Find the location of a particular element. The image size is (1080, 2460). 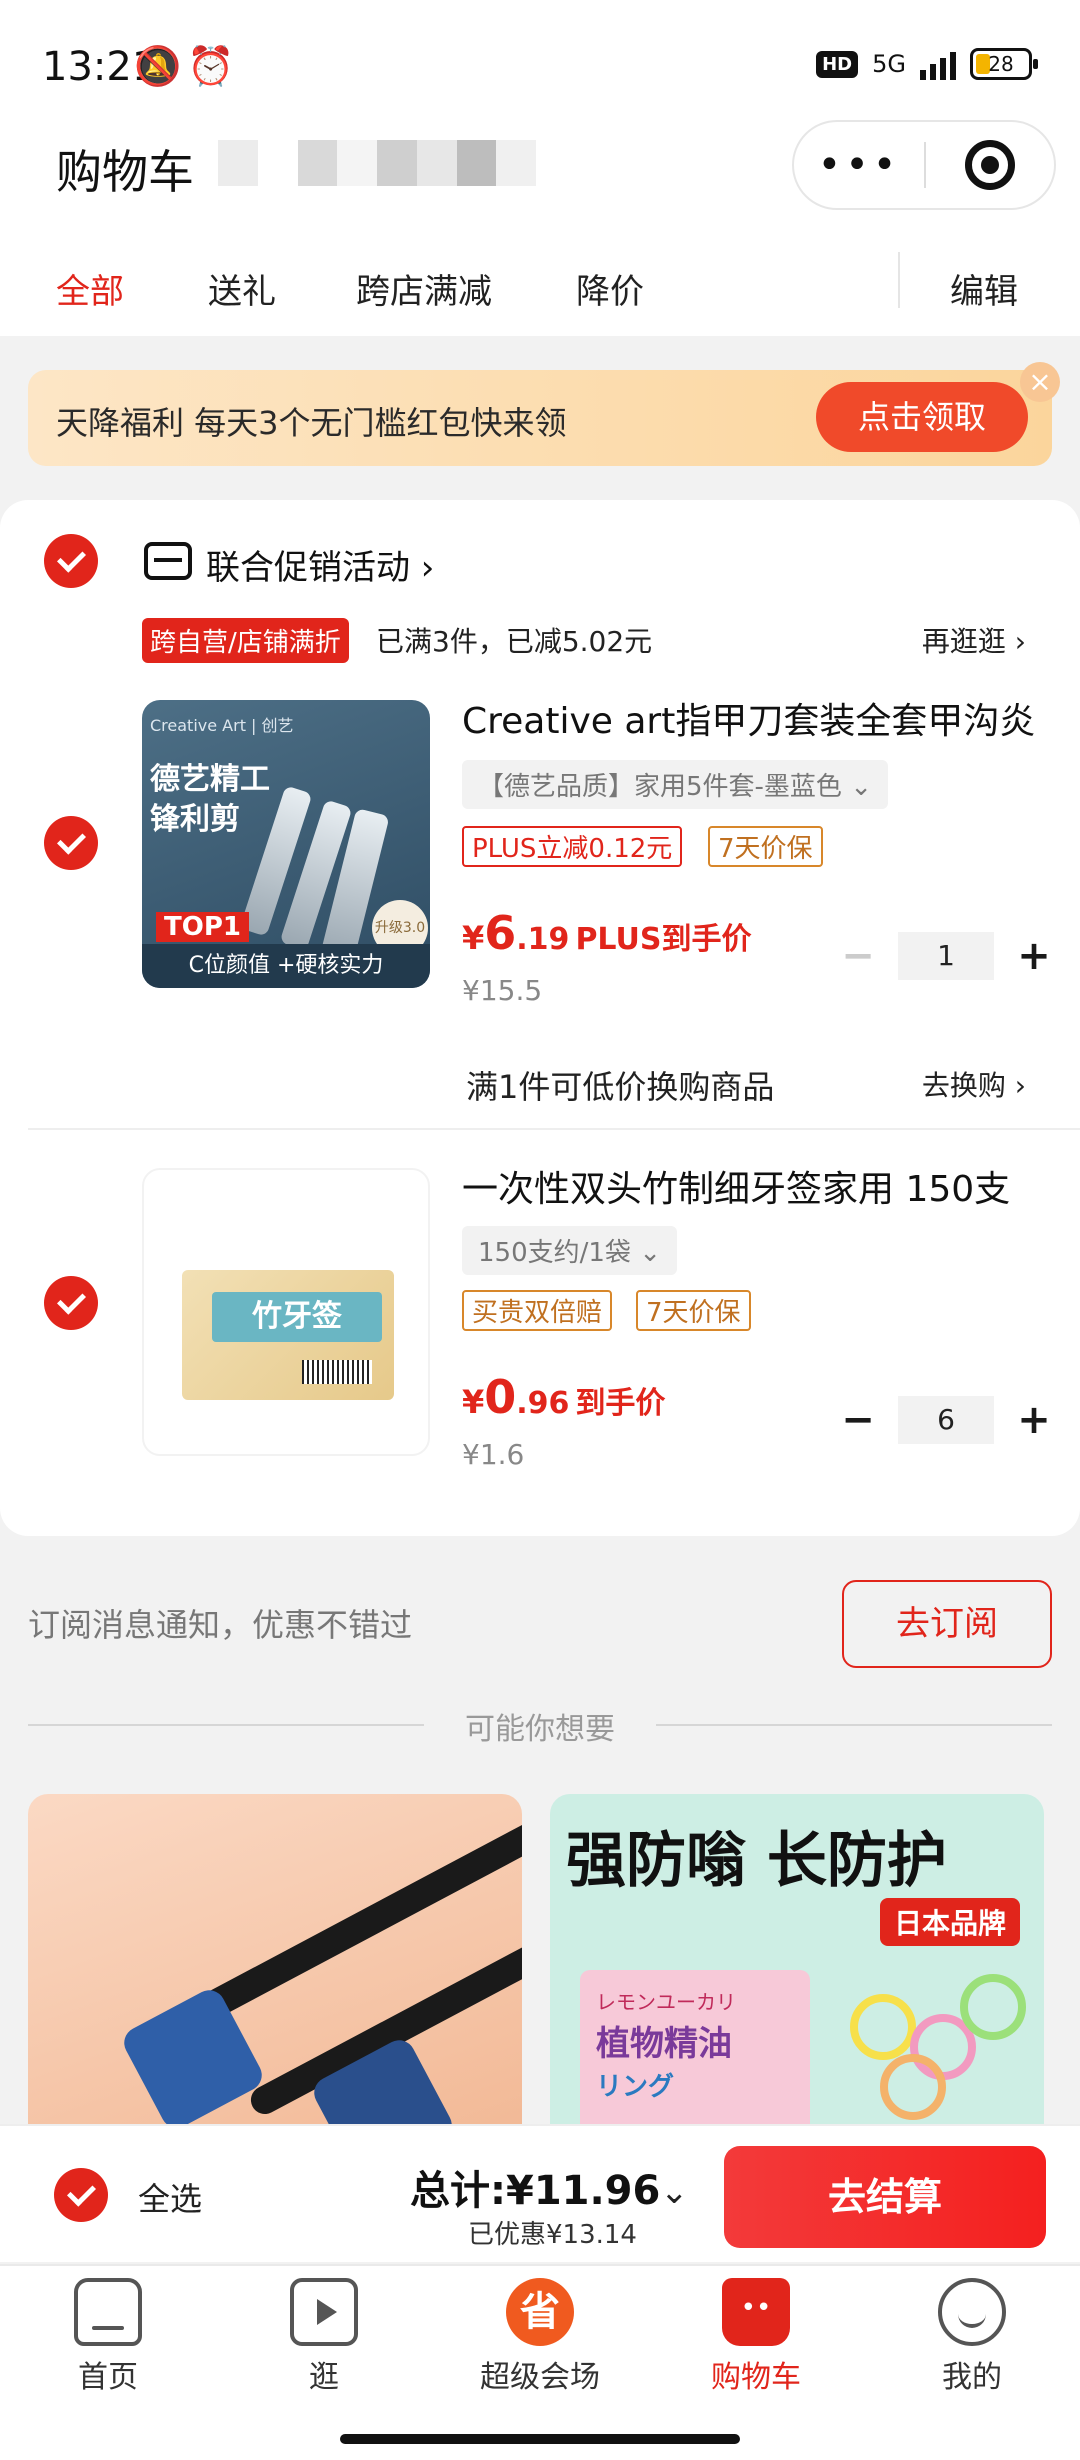

checkout-button: 去结算 is located at coordinates (885, 2197).